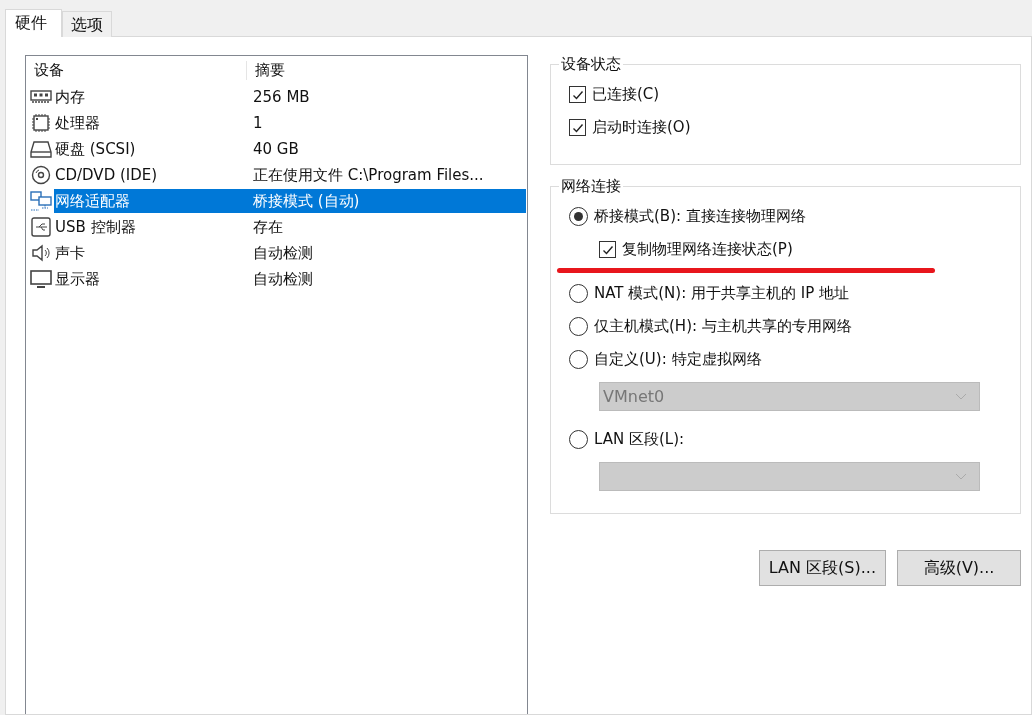  Describe the element at coordinates (707, 249) in the screenshot. I see `checkbox-label: 复制物理网络连接状态(P)` at that location.